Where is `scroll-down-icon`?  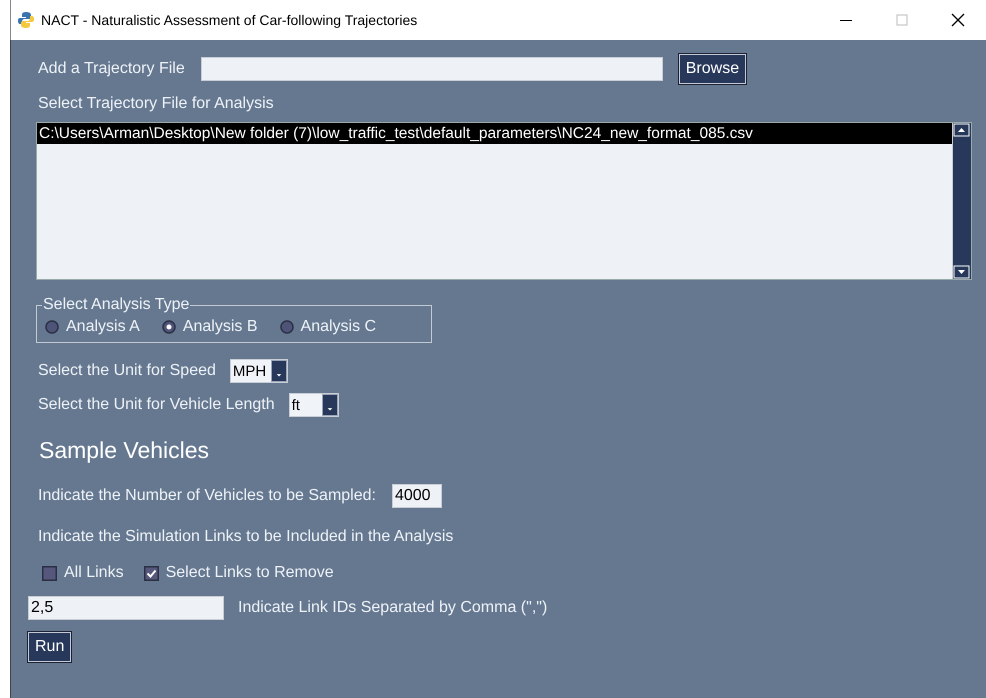 scroll-down-icon is located at coordinates (961, 272).